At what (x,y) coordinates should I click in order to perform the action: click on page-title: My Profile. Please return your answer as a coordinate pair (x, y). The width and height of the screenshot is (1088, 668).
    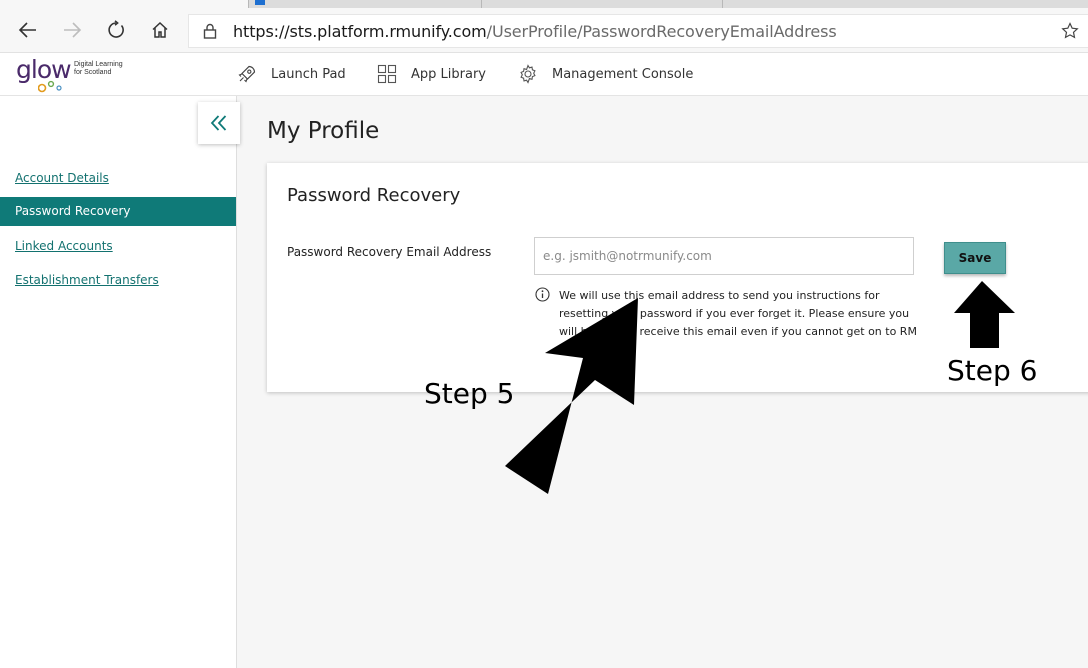
    Looking at the image, I should click on (323, 131).